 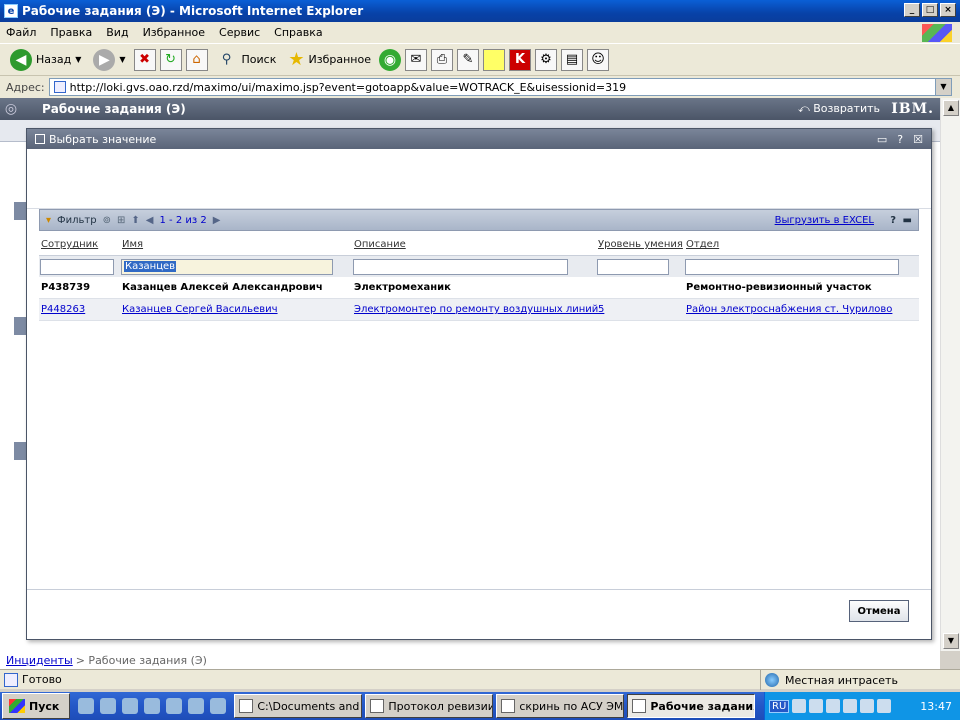 What do you see at coordinates (339, 59) in the screenshot?
I see `favorites-label: Избранное` at bounding box center [339, 59].